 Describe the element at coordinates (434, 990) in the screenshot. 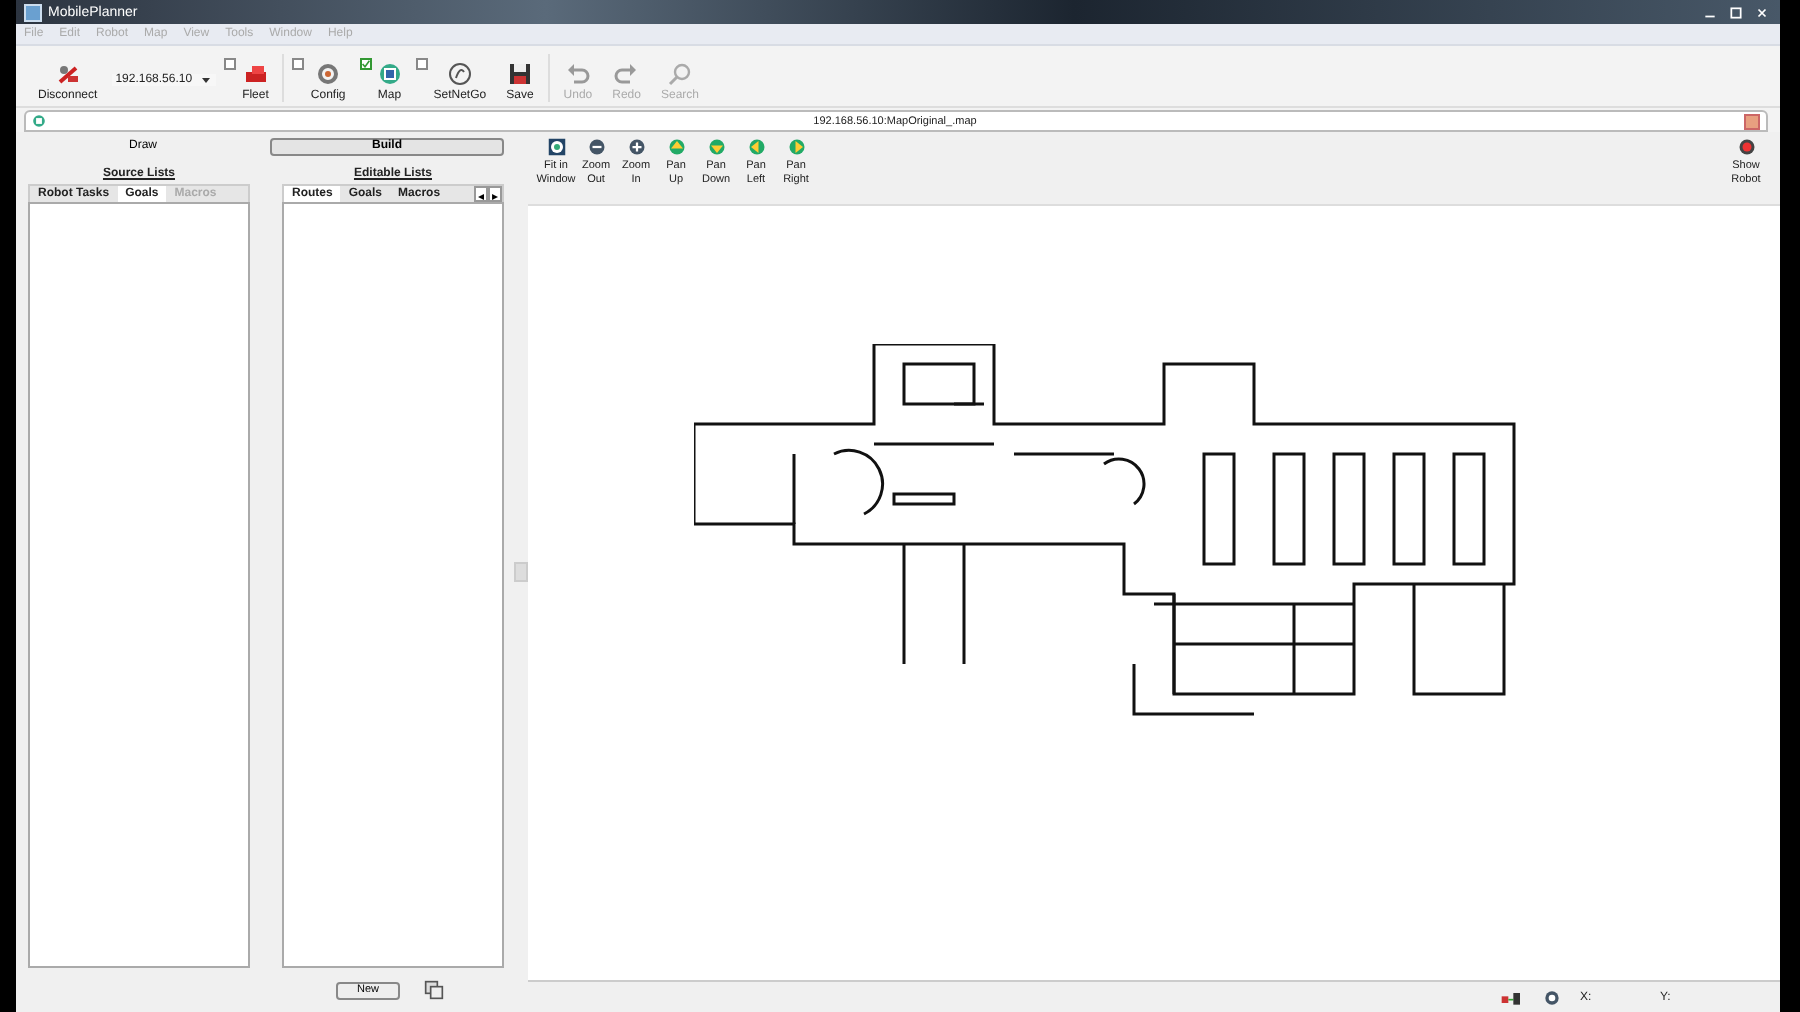

I see `copy-icon` at that location.